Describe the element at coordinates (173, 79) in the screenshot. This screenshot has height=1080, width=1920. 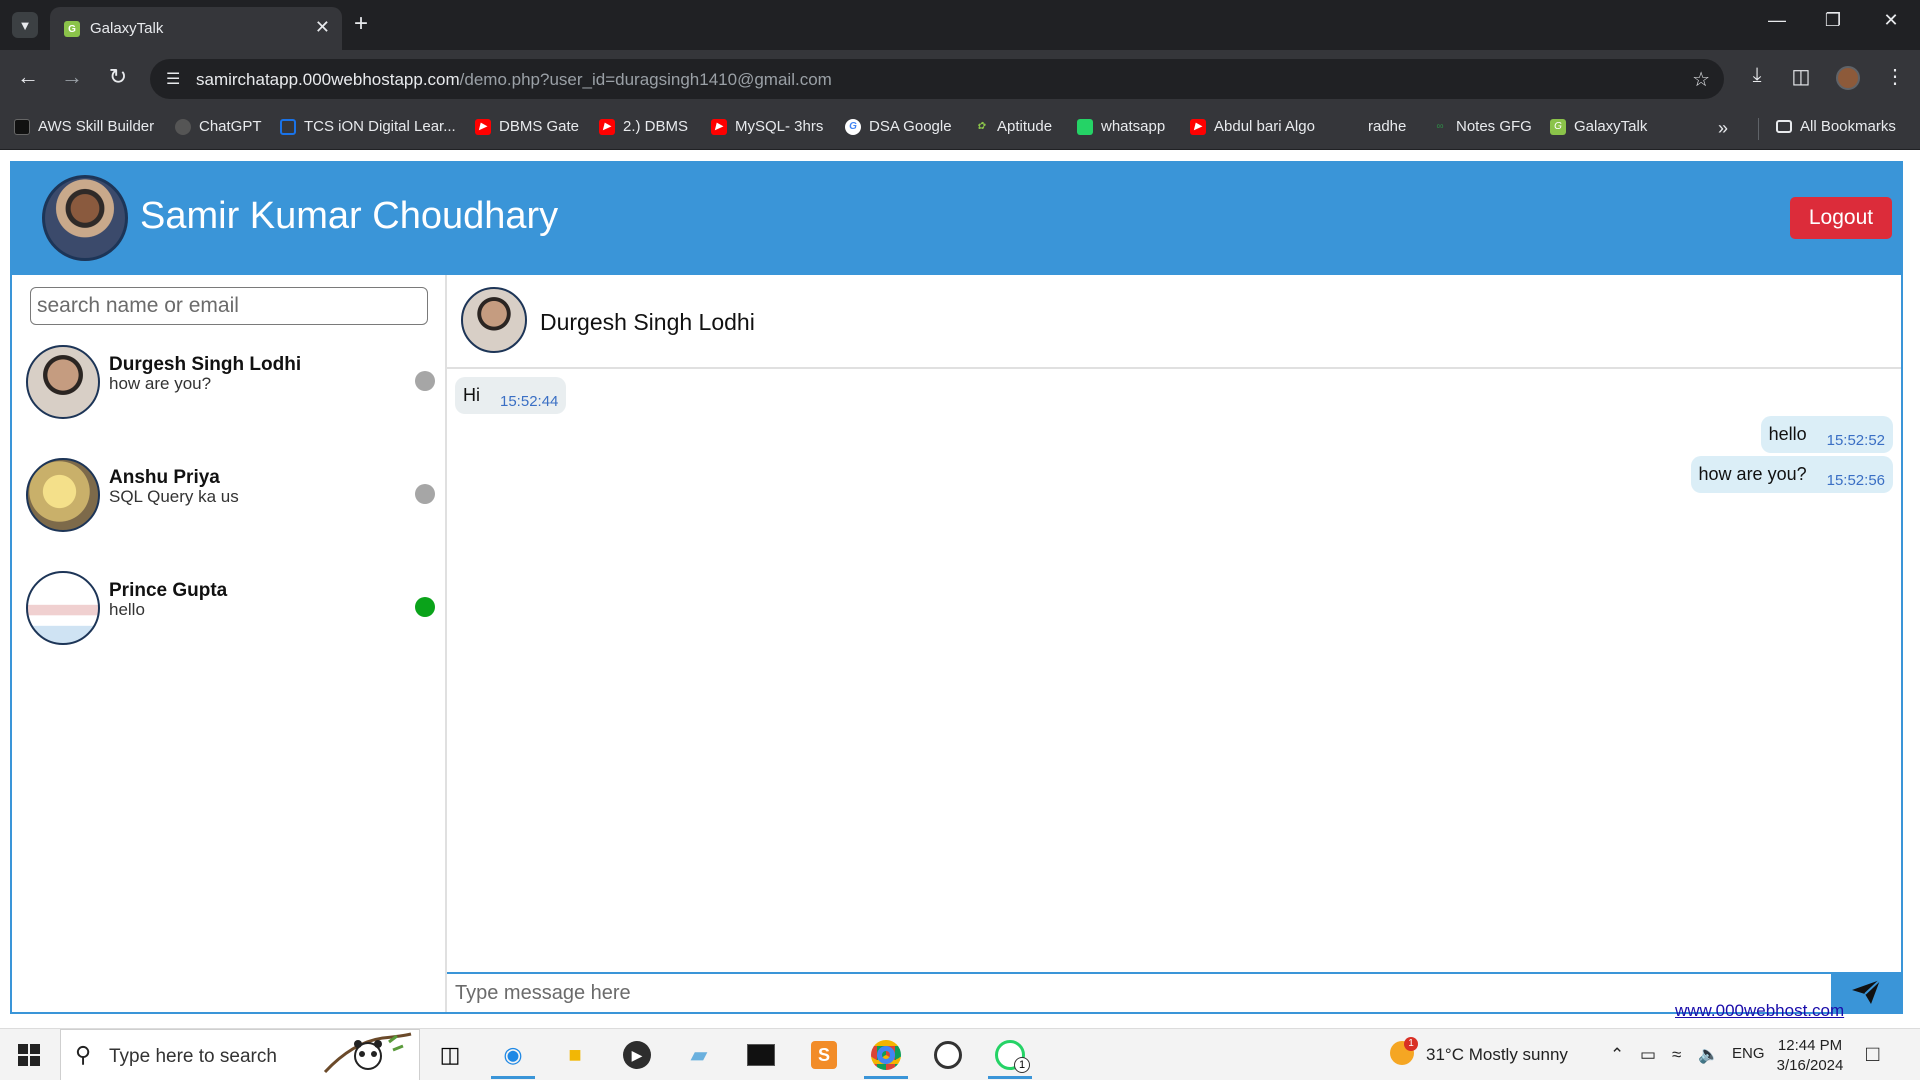
I see `site-settings-icon: ☰` at that location.